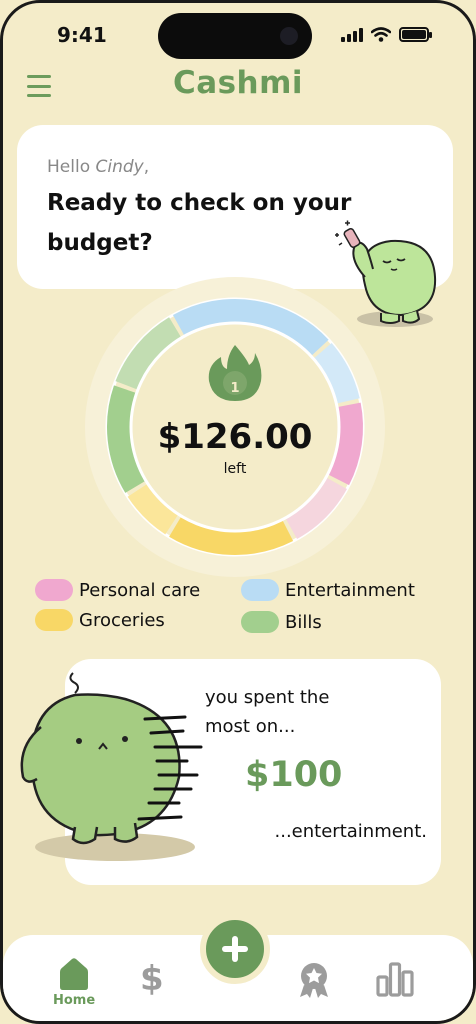 The image size is (476, 1024). I want to click on streak-count: 1, so click(235, 388).